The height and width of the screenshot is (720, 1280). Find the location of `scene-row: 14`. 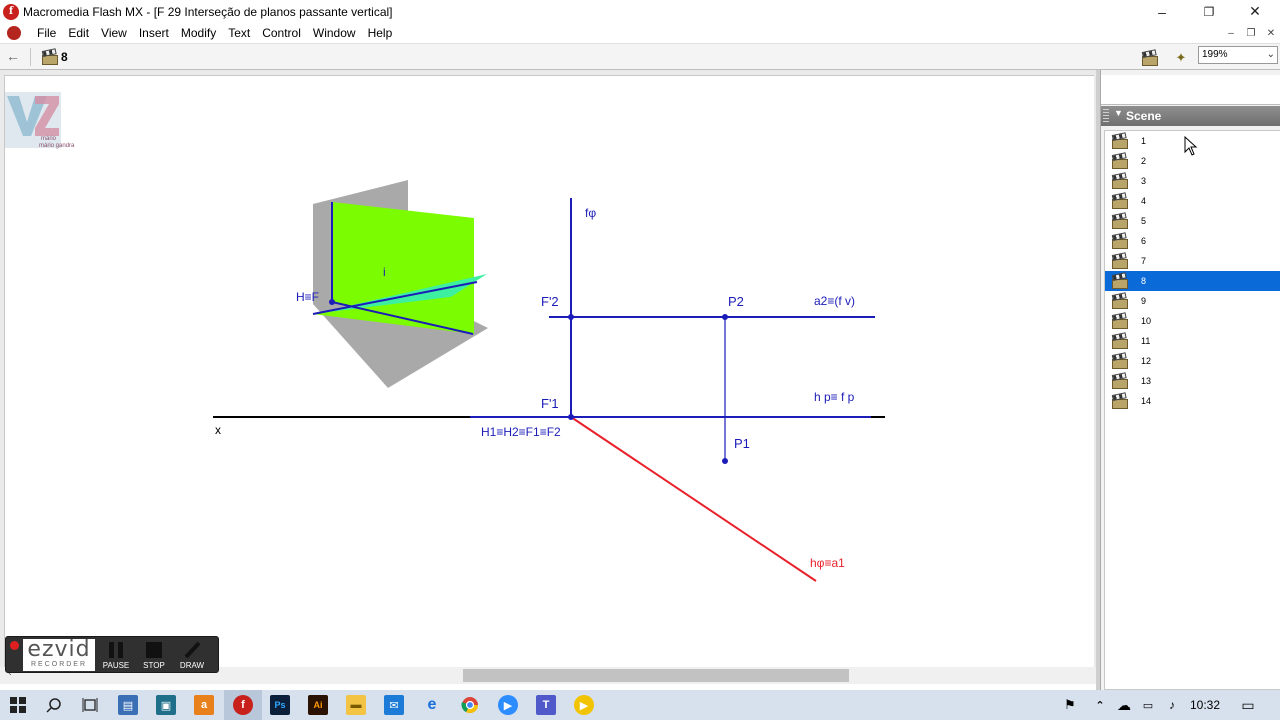

scene-row: 14 is located at coordinates (1192, 401).